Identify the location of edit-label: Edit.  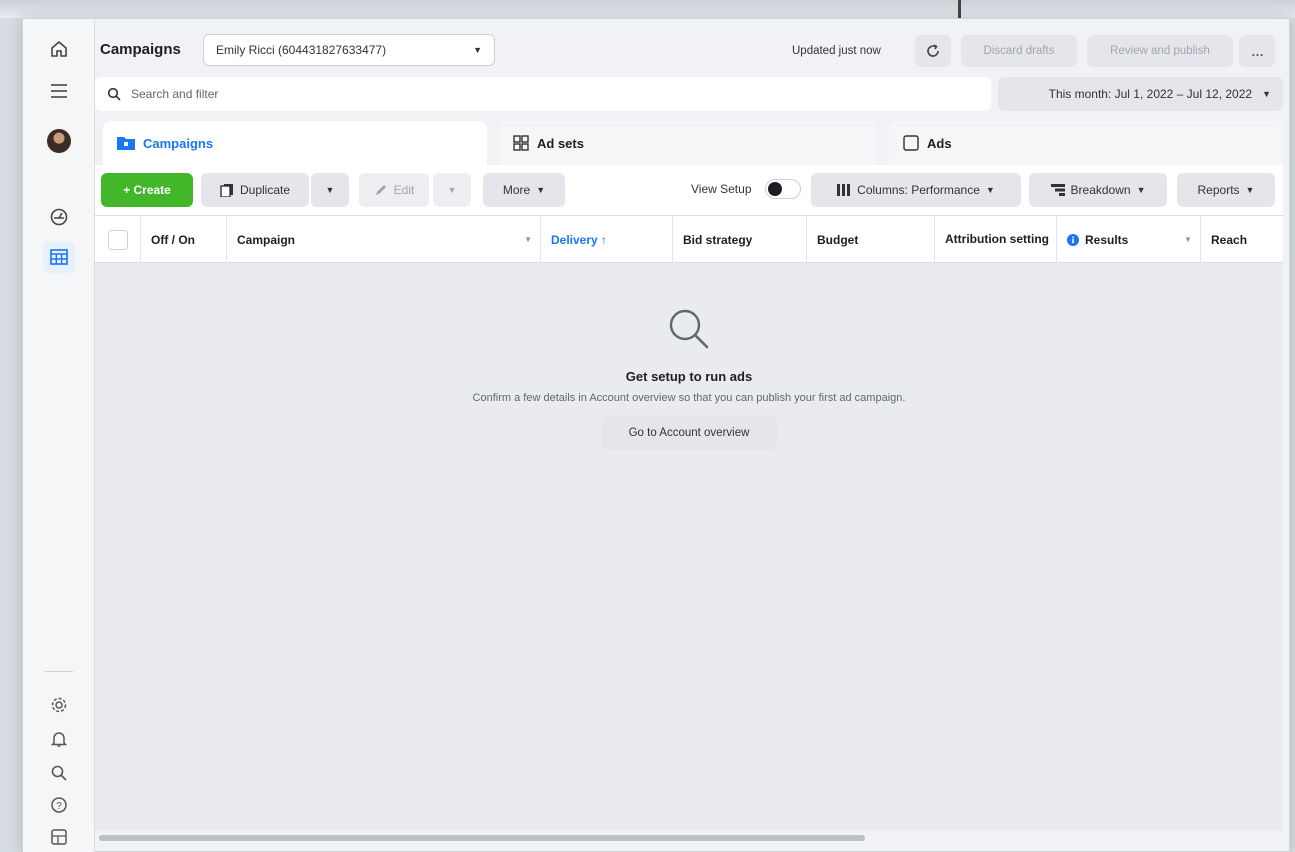
(404, 190).